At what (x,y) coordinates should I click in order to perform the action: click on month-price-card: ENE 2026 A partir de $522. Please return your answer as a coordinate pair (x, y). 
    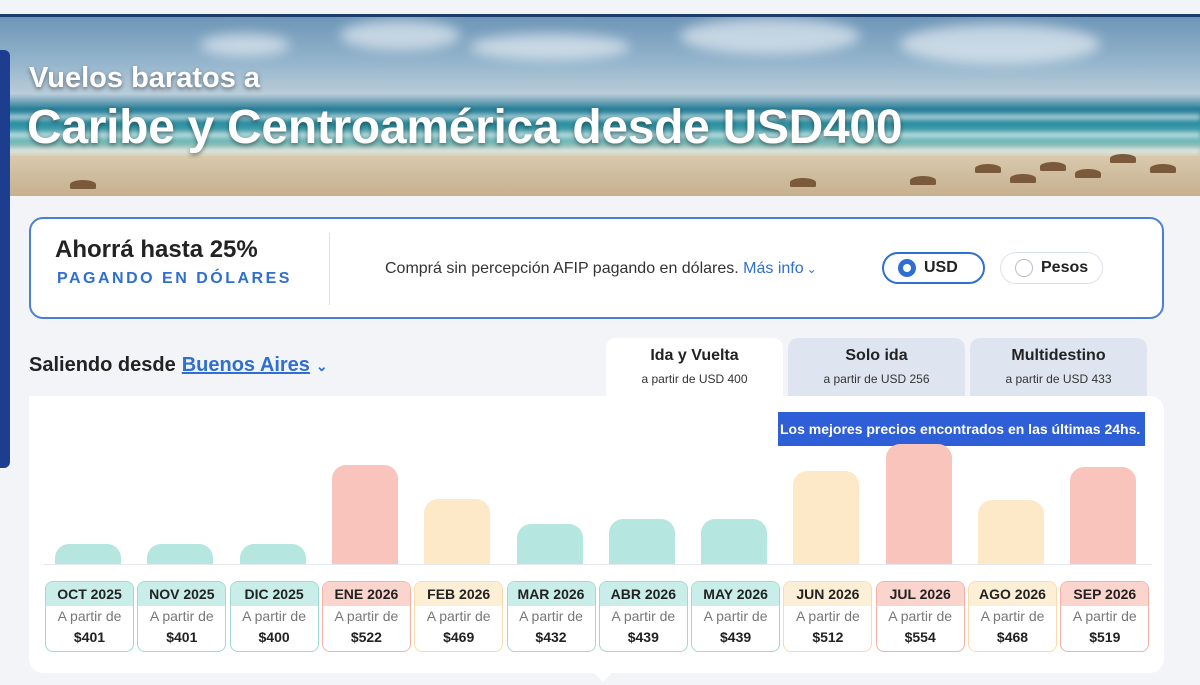
    Looking at the image, I should click on (366, 616).